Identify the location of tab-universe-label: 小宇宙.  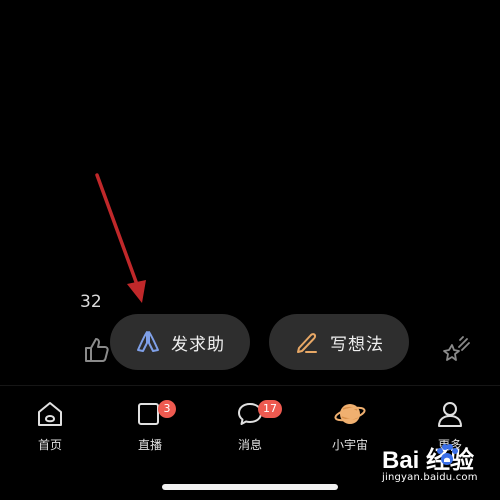
(349, 445).